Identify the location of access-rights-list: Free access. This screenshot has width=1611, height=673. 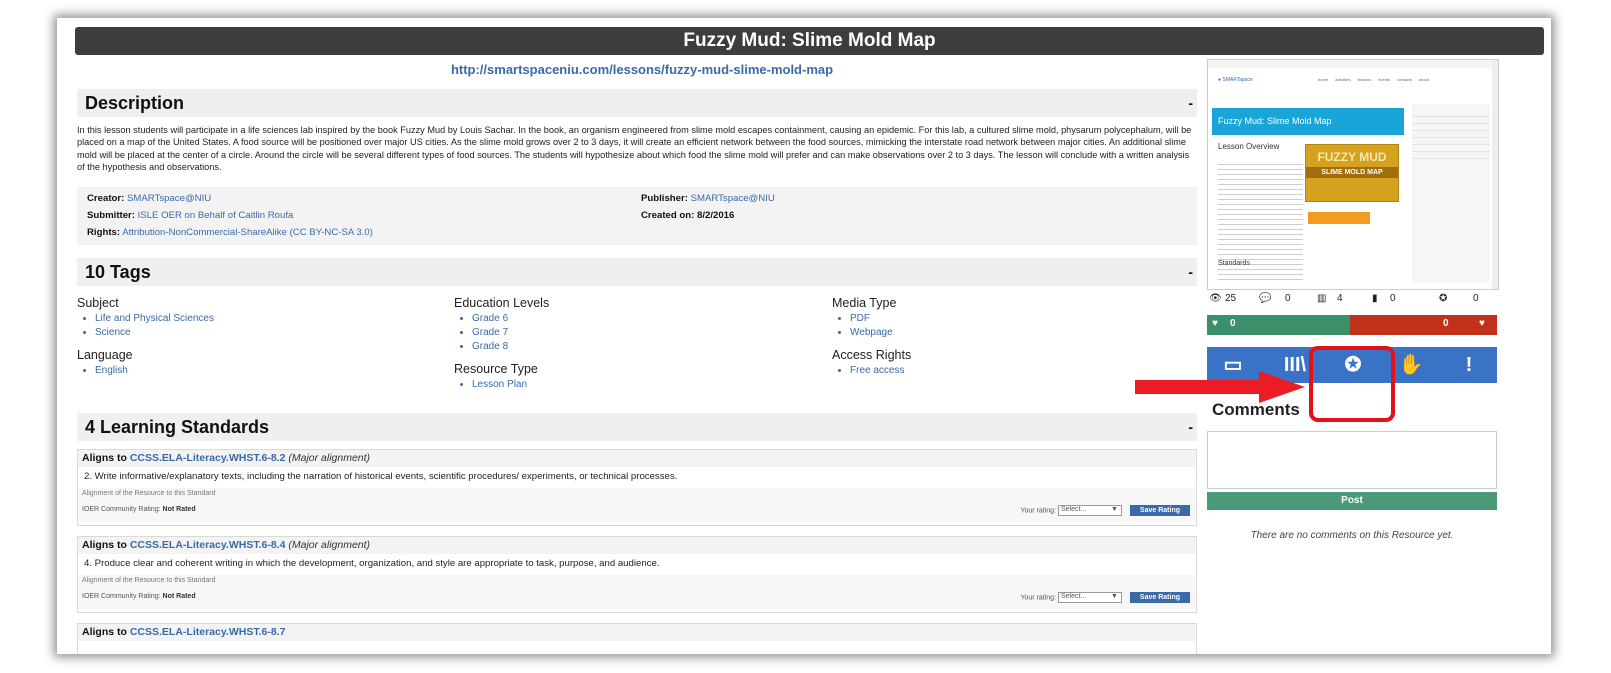
(871, 371).